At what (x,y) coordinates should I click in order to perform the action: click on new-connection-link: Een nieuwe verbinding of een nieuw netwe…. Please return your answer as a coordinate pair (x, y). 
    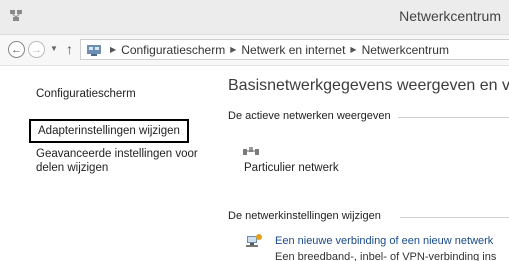
    Looking at the image, I should click on (384, 241).